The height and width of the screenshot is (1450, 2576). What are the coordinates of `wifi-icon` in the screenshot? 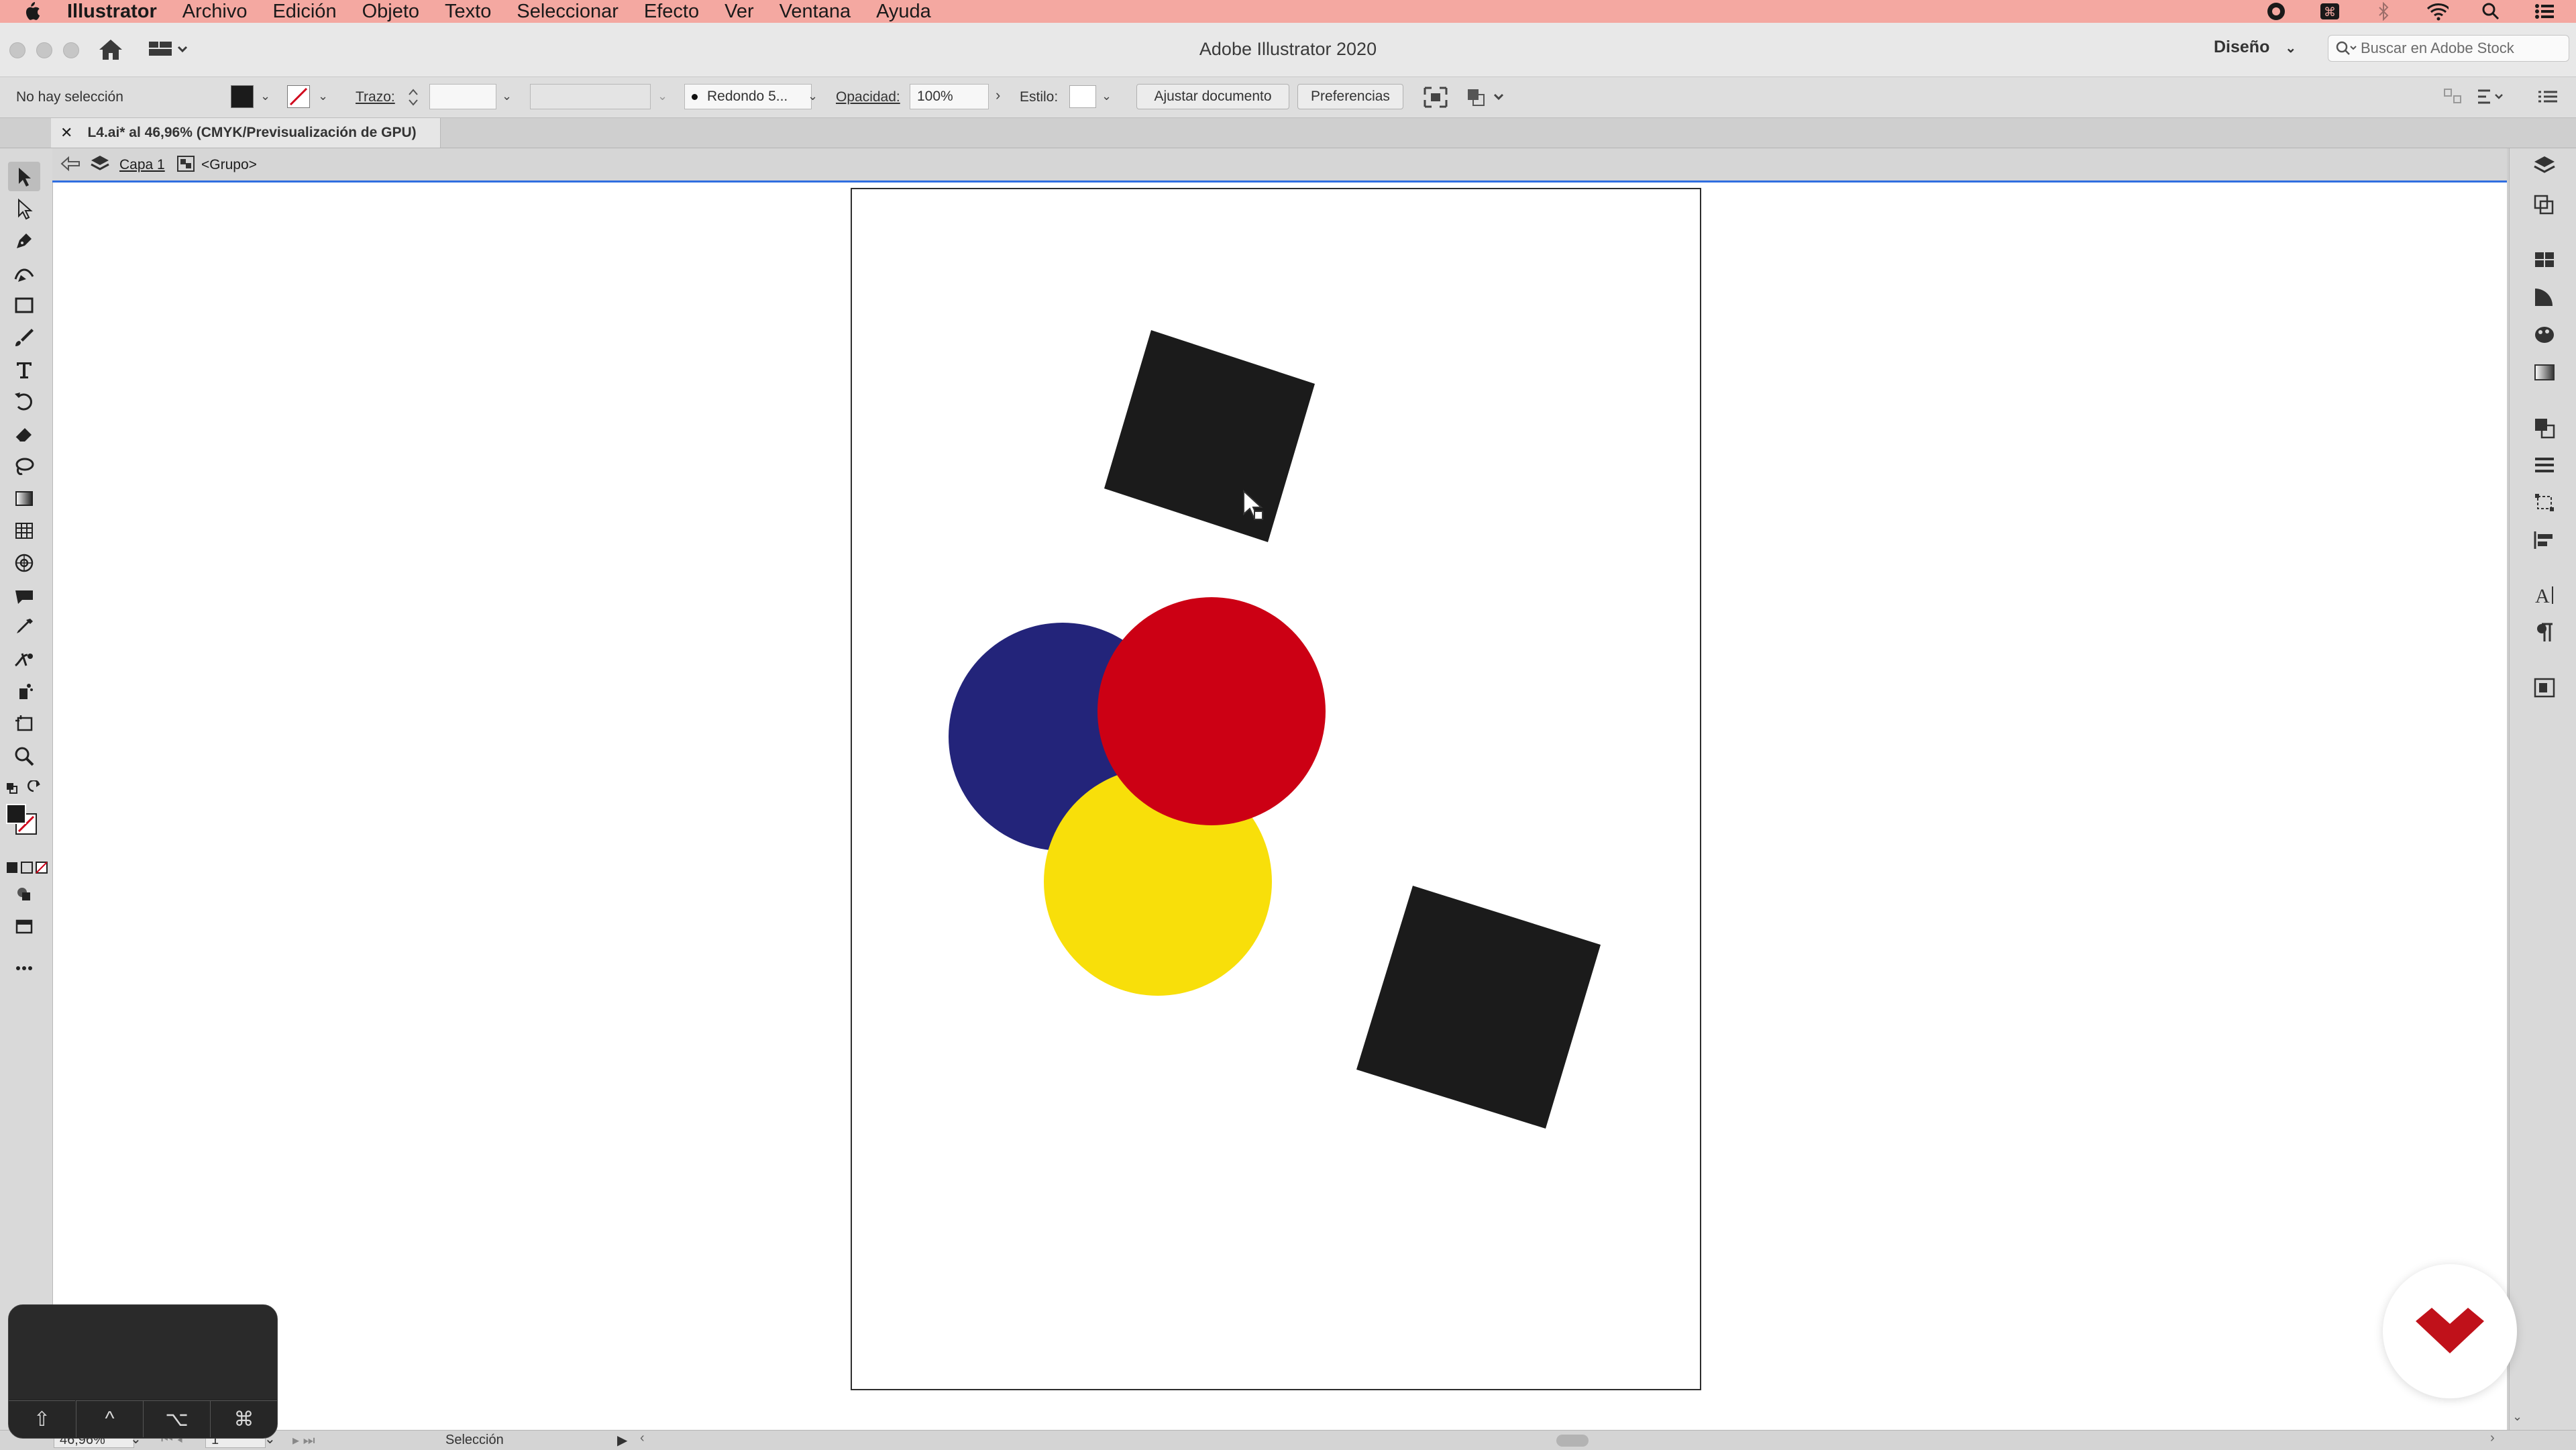 It's located at (2437, 11).